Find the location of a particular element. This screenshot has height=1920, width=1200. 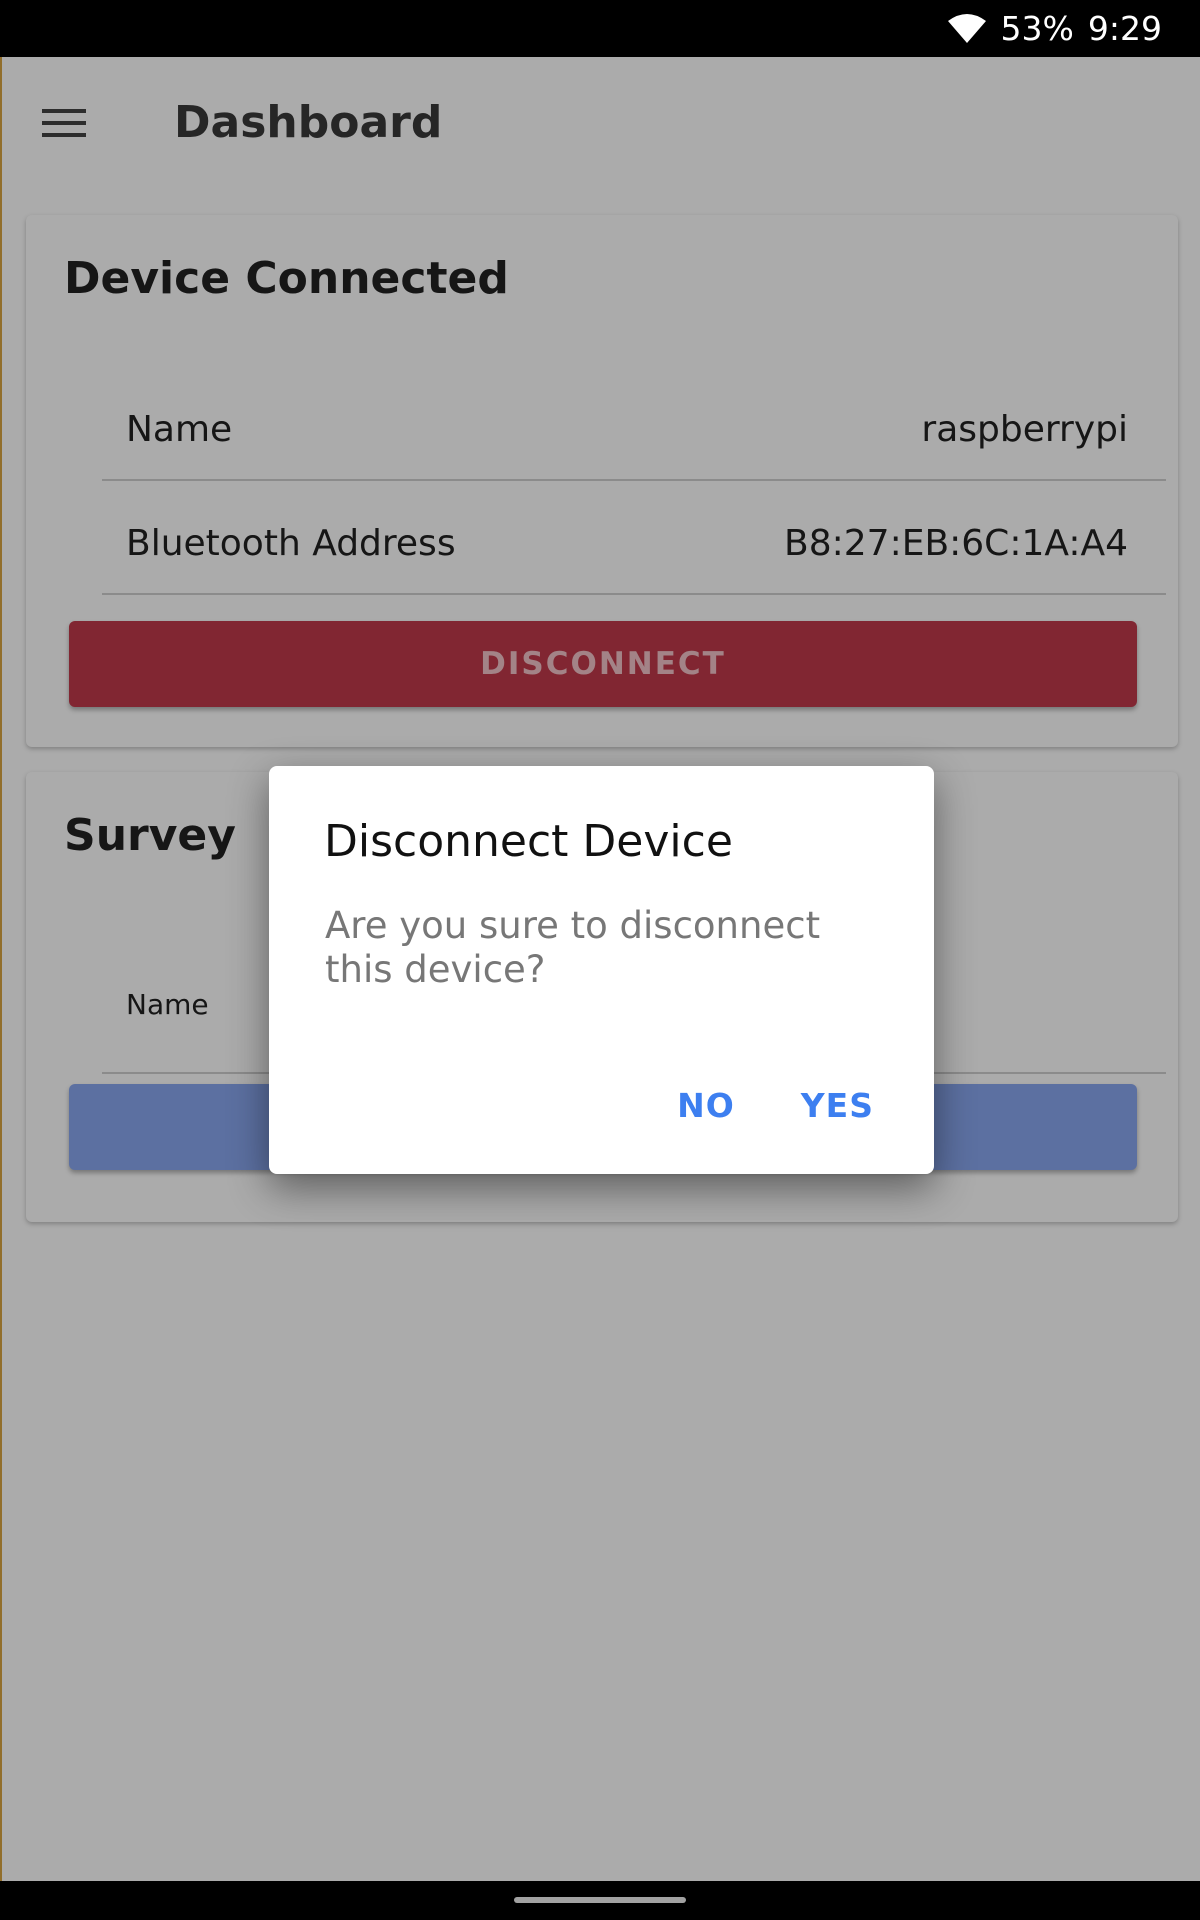

status-indicators-overlay: 53% 9:29 is located at coordinates (1054, 28).